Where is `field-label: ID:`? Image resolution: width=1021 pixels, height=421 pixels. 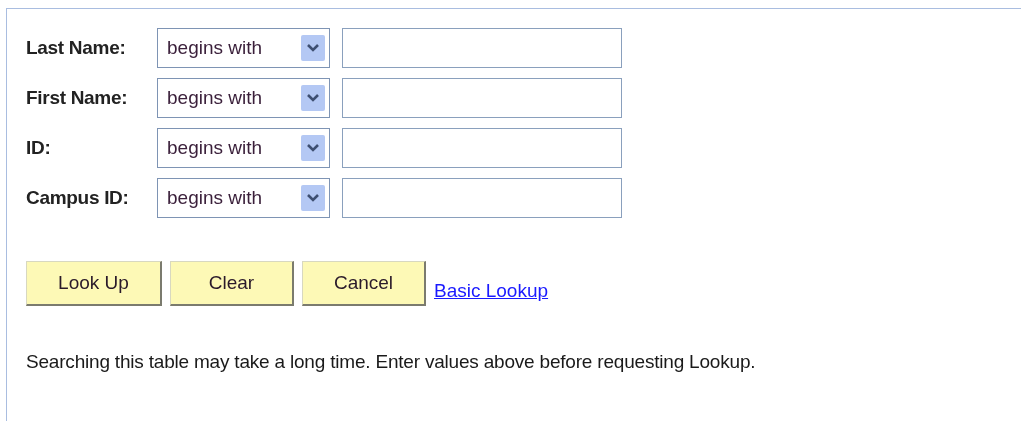 field-label: ID: is located at coordinates (39, 148).